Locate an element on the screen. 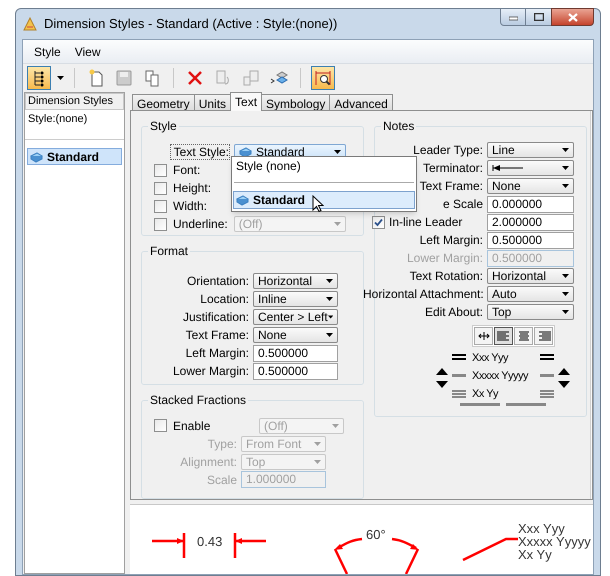 The height and width of the screenshot is (576, 610). dropdown: Top is located at coordinates (530, 312).